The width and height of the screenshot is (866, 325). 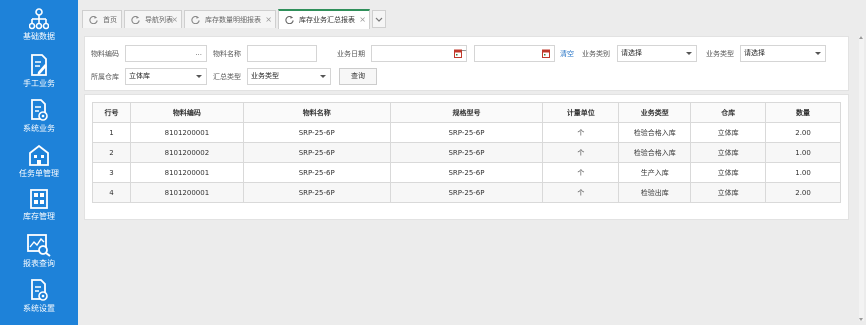 What do you see at coordinates (316, 112) in the screenshot?
I see `column-header: 物料名称` at bounding box center [316, 112].